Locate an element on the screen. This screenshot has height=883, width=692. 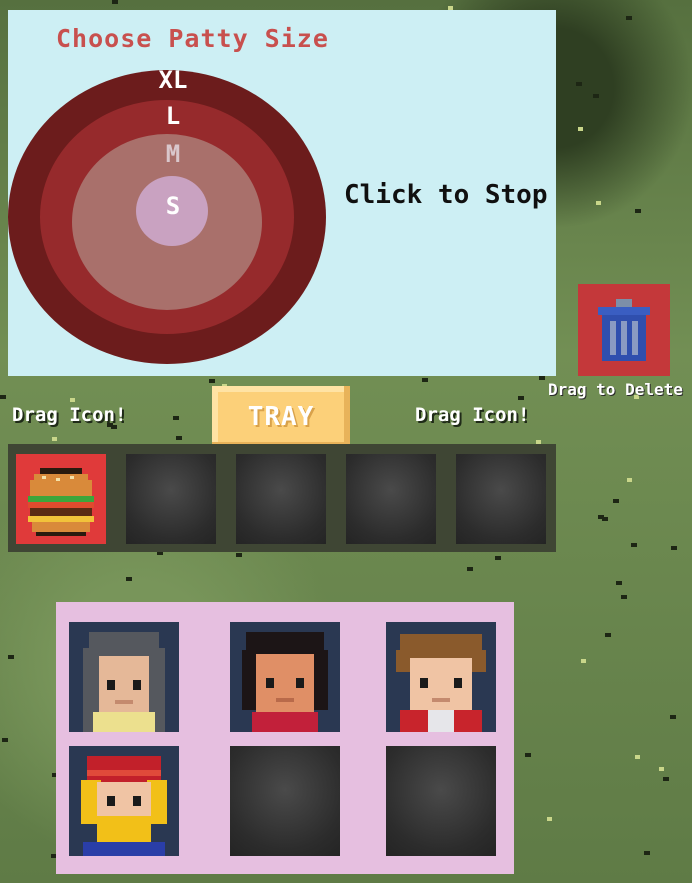
size-label-s: S is located at coordinates (173, 206).